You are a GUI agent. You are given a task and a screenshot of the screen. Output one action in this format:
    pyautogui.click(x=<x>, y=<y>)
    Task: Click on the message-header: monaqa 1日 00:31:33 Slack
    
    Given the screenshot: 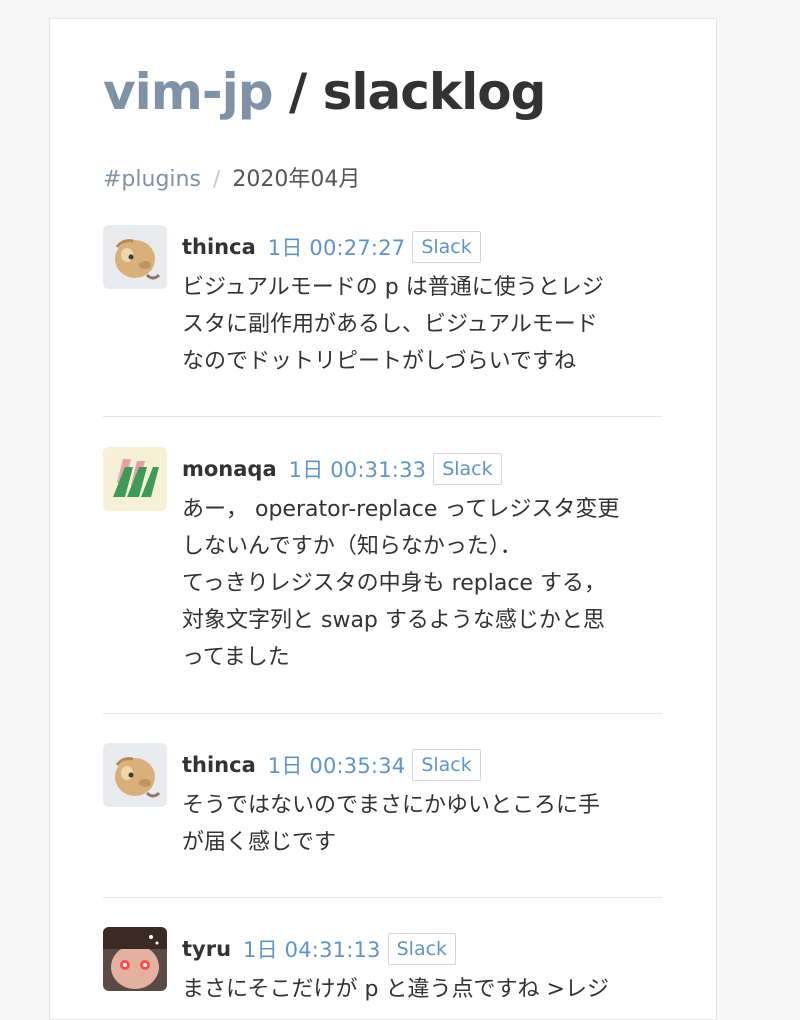 What is the action you would take?
    pyautogui.click(x=424, y=469)
    